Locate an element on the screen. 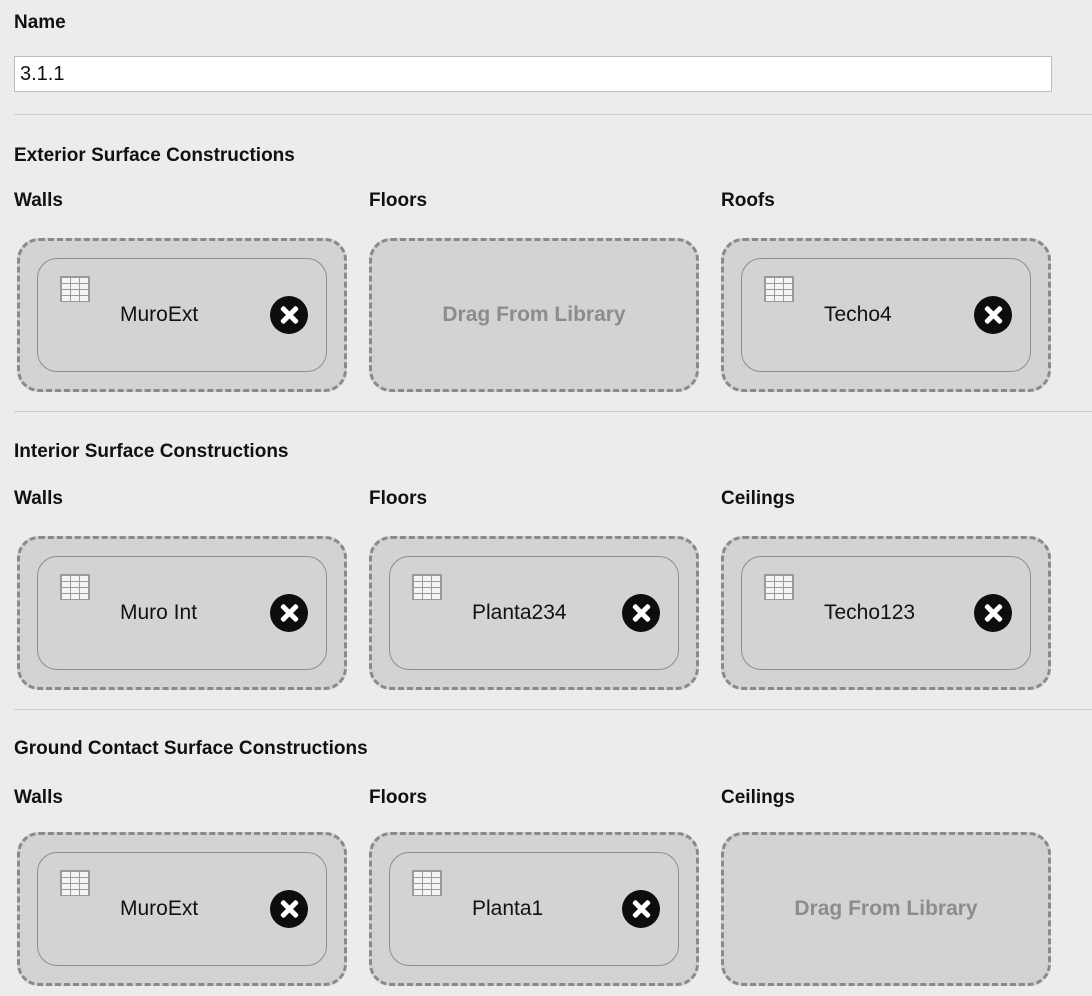 The image size is (1092, 996). construction-name: Muro Int is located at coordinates (159, 612).